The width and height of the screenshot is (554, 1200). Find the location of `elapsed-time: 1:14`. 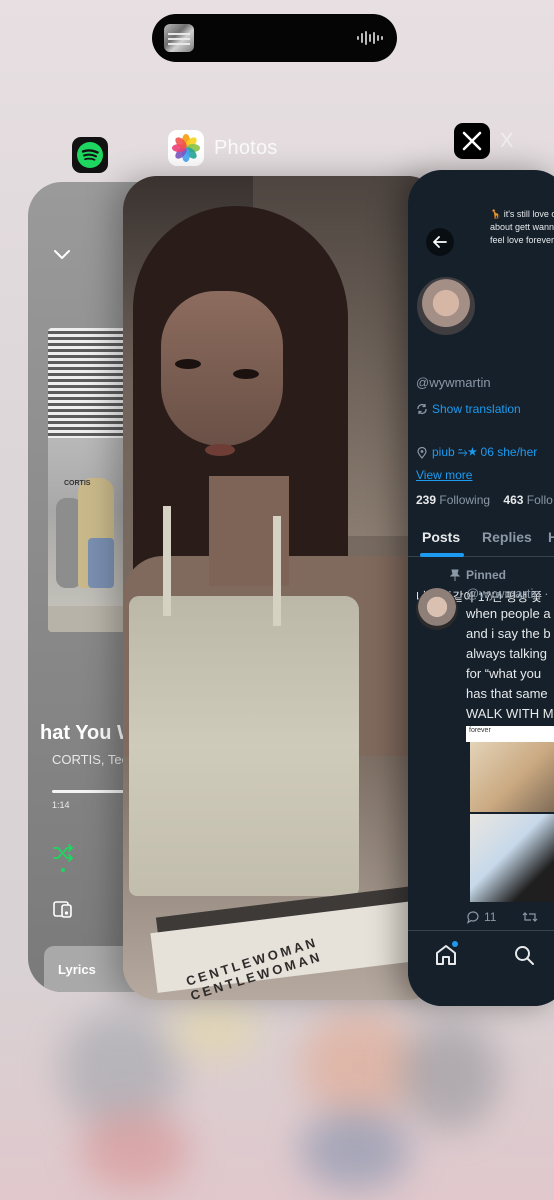

elapsed-time: 1:14 is located at coordinates (61, 805).